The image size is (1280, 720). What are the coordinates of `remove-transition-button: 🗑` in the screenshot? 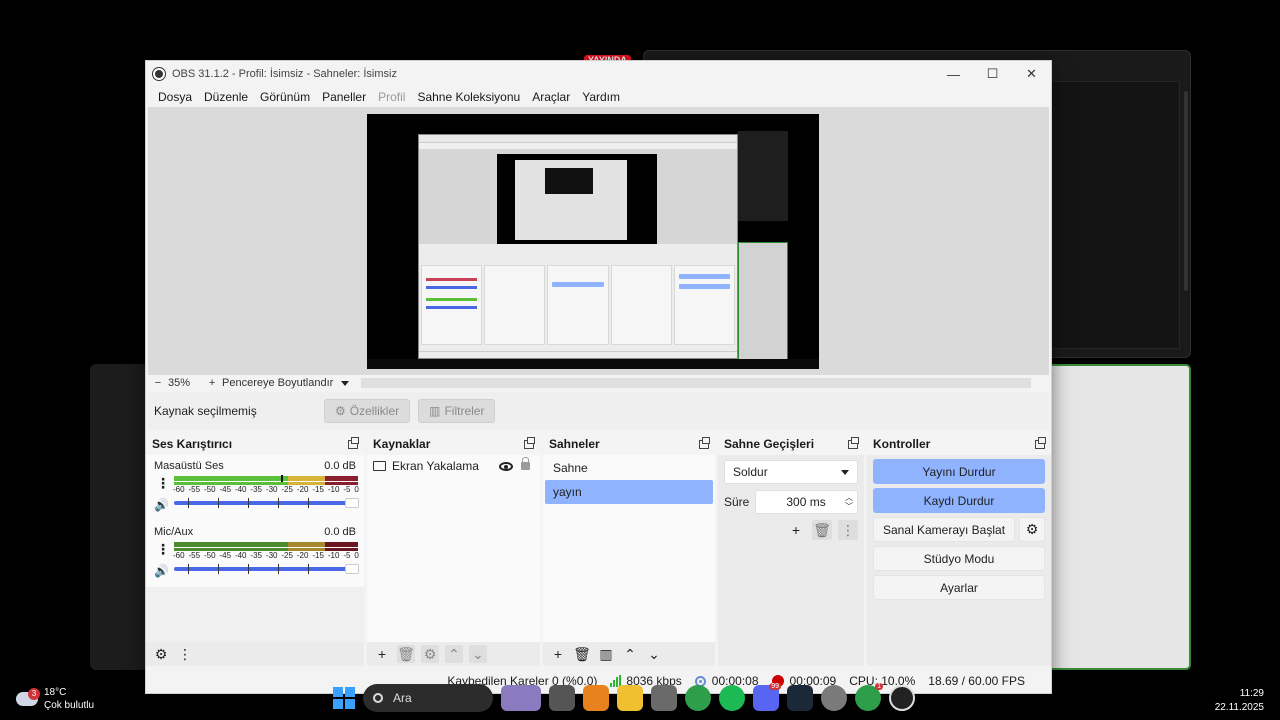 It's located at (822, 530).